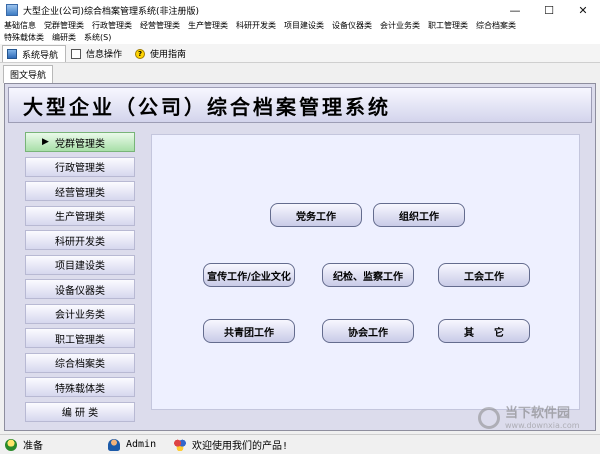 The height and width of the screenshot is (454, 600). I want to click on tab-user-guide: ? 使用指南, so click(162, 53).